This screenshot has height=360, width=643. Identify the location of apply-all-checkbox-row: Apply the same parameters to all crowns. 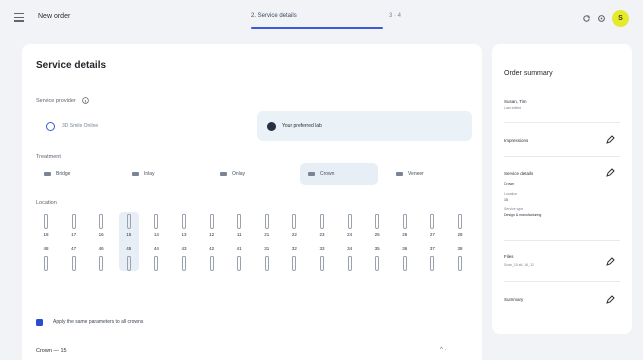
(89, 322).